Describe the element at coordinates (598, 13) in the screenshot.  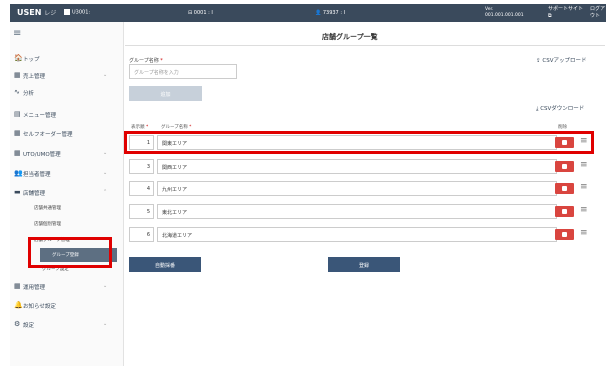
I see `logout-link: ログアウト` at that location.